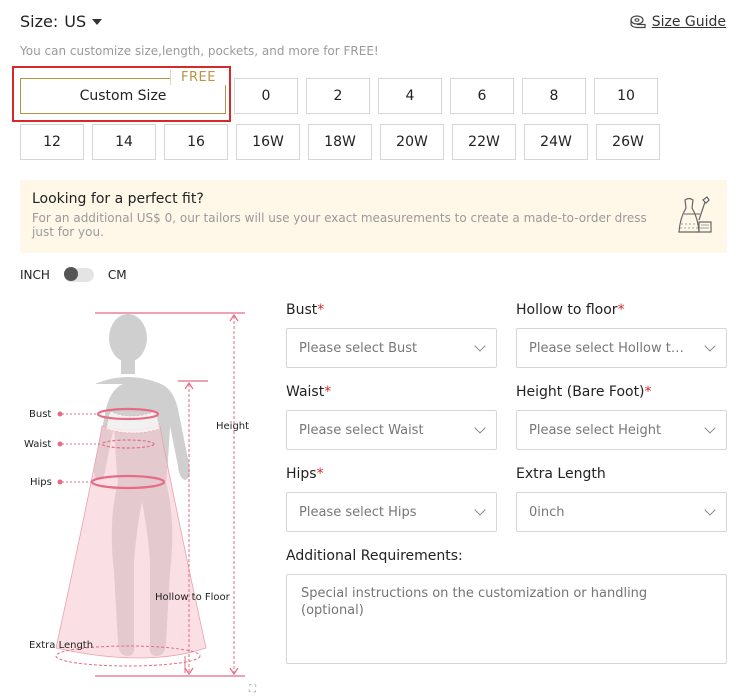 This screenshot has height=697, width=750. What do you see at coordinates (412, 142) in the screenshot?
I see `size-option: 20W` at bounding box center [412, 142].